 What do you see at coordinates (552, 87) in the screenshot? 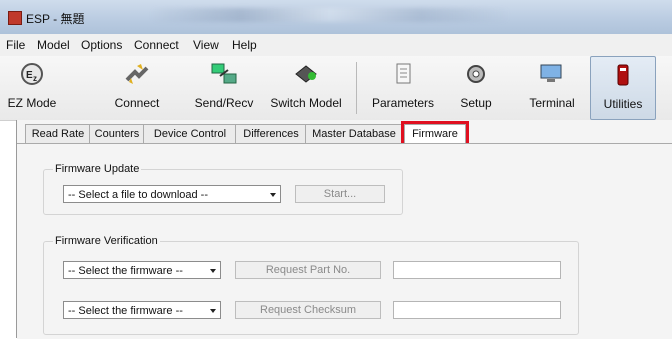
I see `terminal-button: Terminal` at bounding box center [552, 87].